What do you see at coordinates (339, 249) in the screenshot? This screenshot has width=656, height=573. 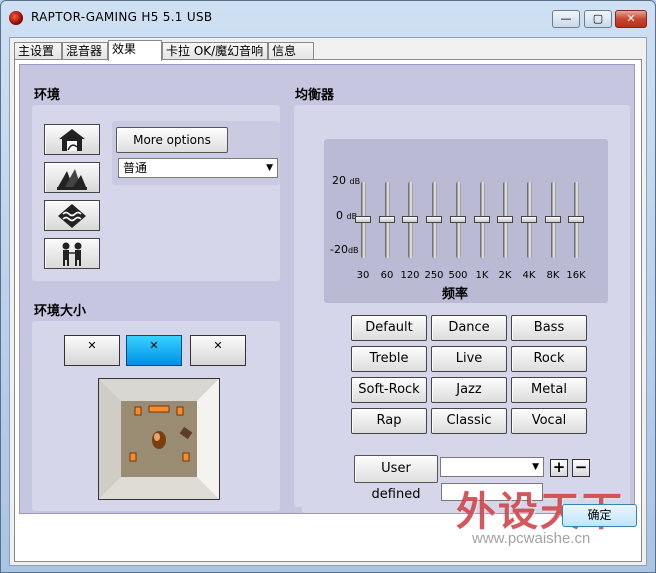 I see `db-bottom-value: -20` at bounding box center [339, 249].